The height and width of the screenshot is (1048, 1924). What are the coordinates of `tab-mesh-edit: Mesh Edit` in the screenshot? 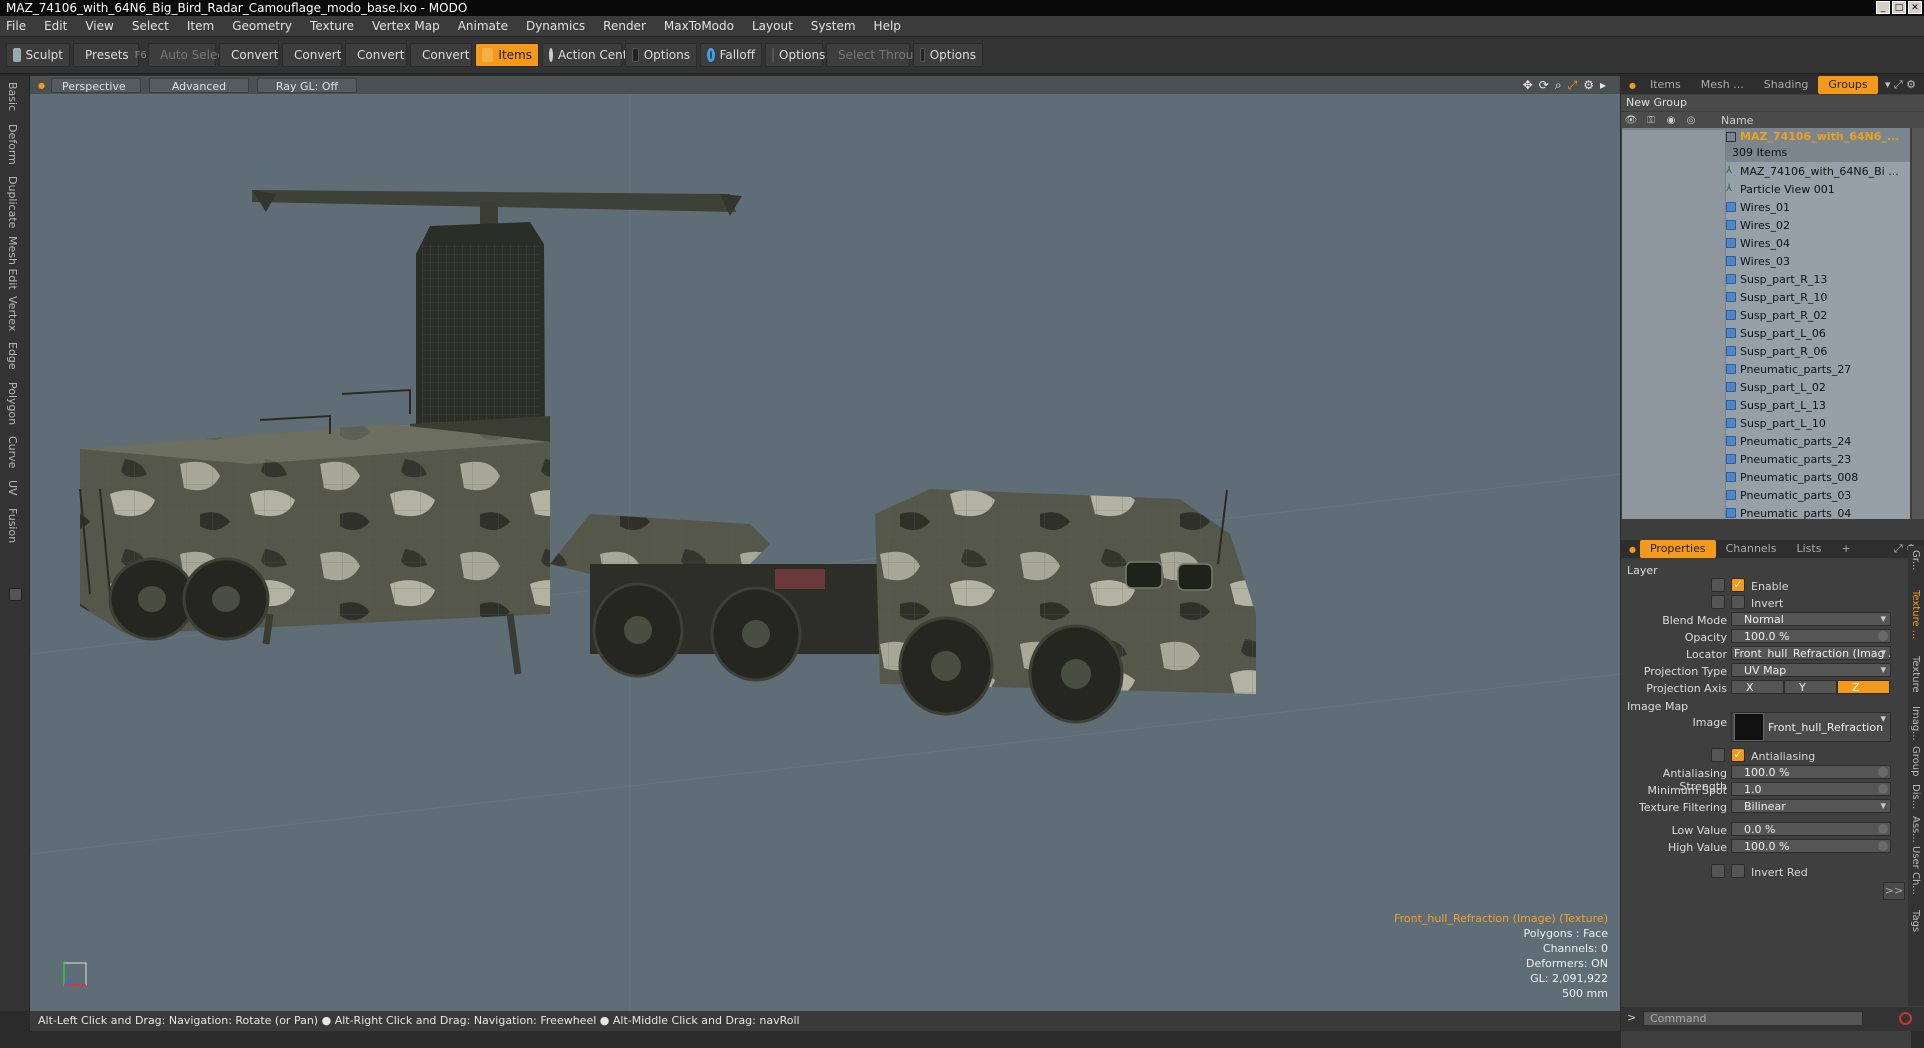 It's located at (12, 263).